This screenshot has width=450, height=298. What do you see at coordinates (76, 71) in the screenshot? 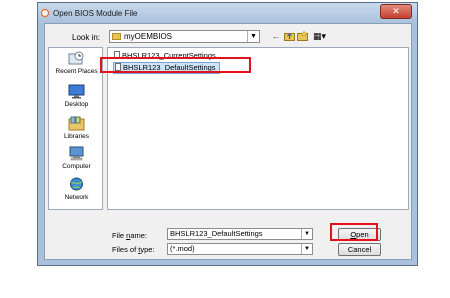
I see `sidebar-item-label: Recent Places` at bounding box center [76, 71].